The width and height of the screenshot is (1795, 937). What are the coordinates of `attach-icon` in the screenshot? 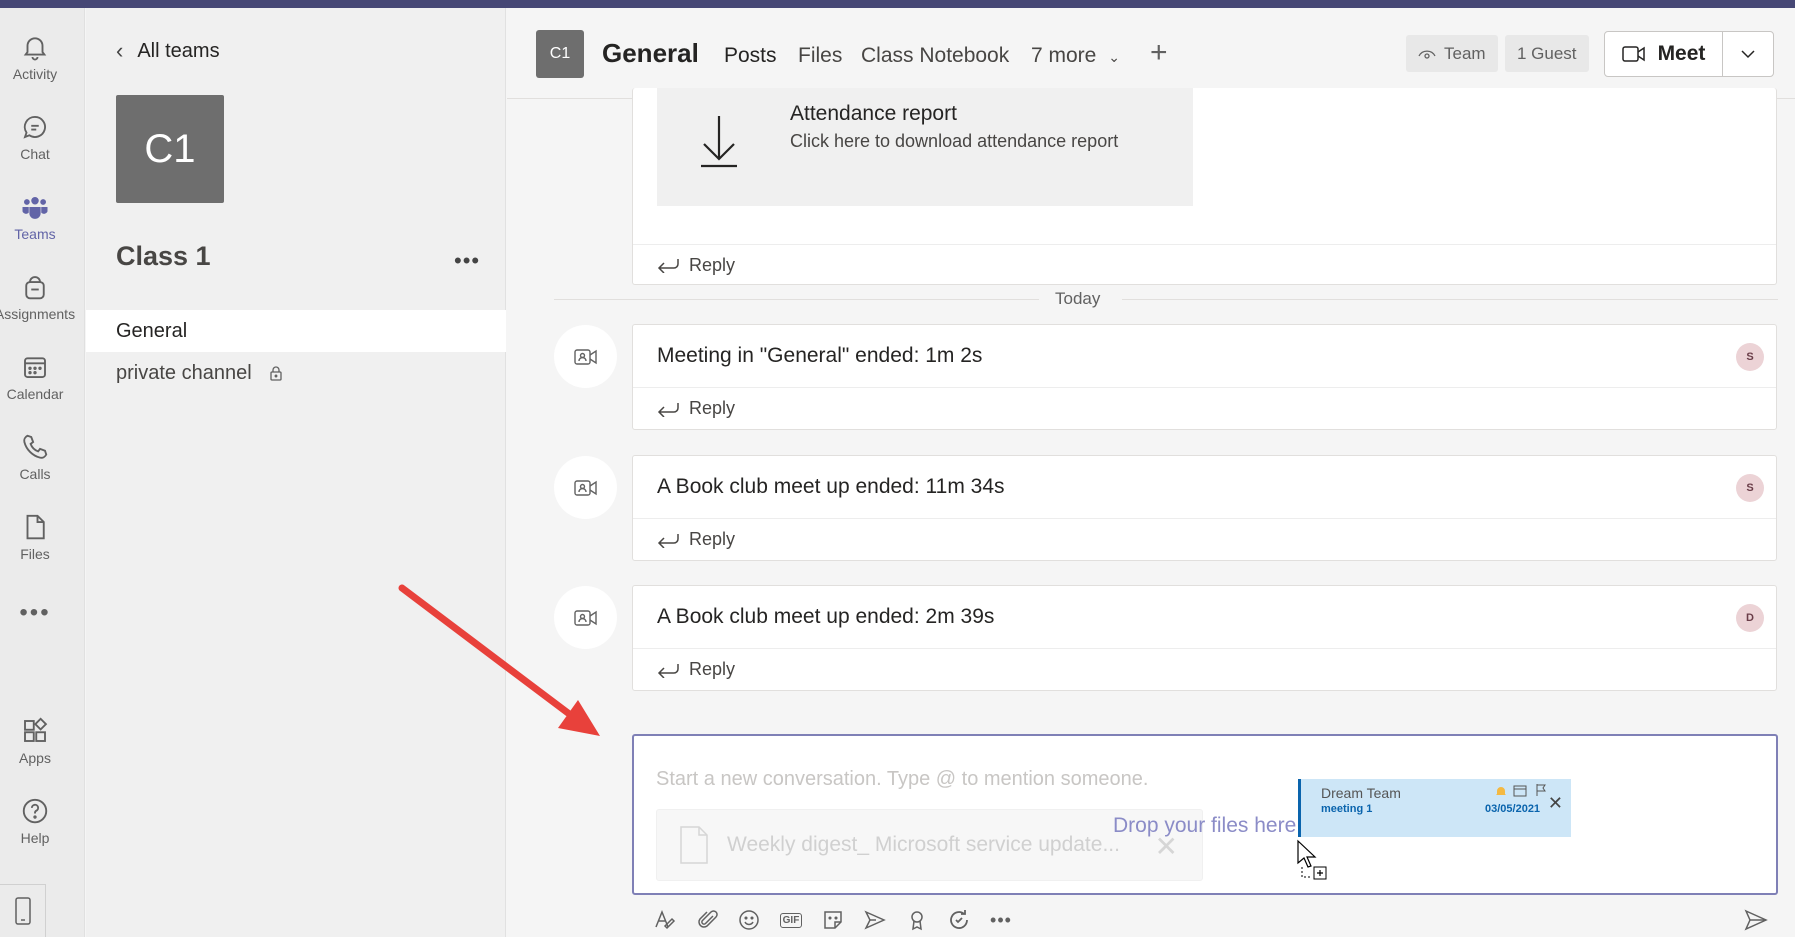 It's located at (708, 920).